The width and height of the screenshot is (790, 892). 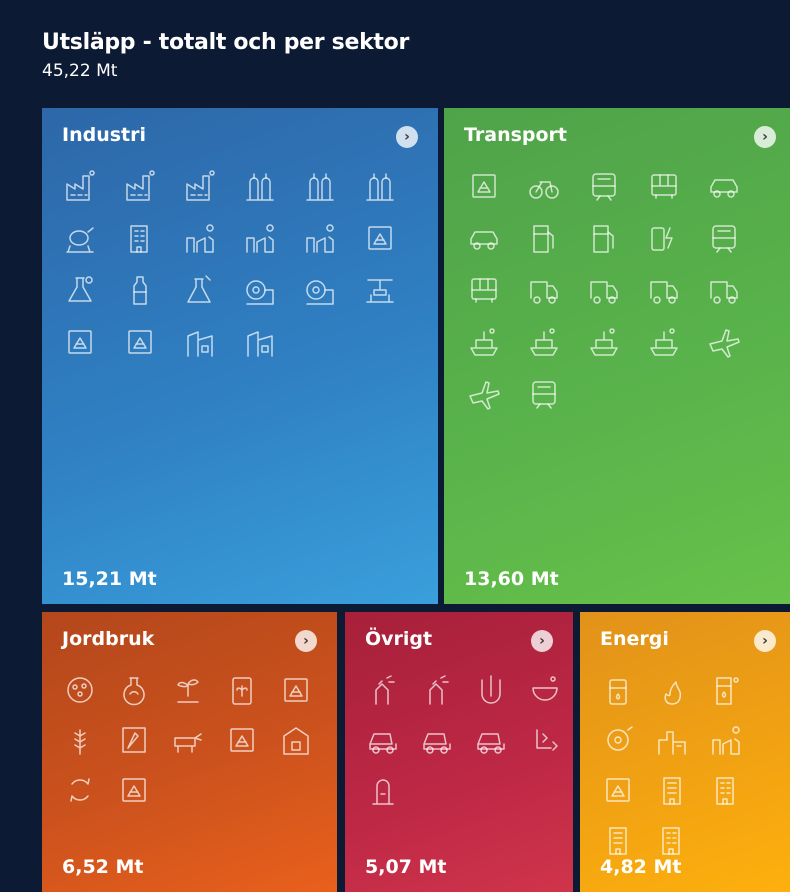 I want to click on sector-name: Industri, so click(x=104, y=135).